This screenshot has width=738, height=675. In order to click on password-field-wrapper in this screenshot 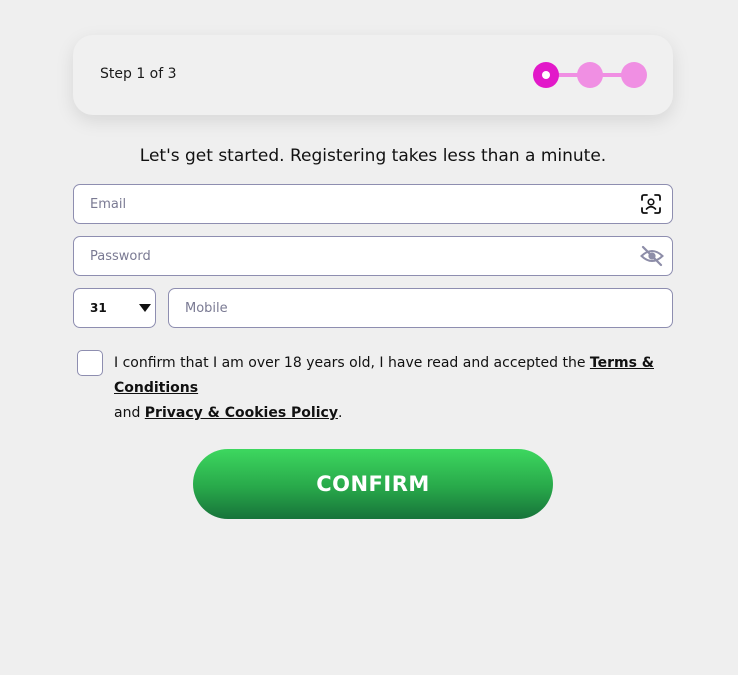, I will do `click(373, 256)`.